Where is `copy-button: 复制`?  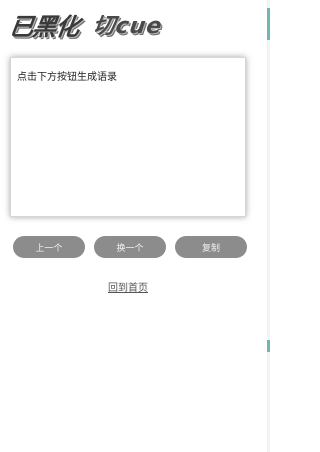 copy-button: 复制 is located at coordinates (211, 247).